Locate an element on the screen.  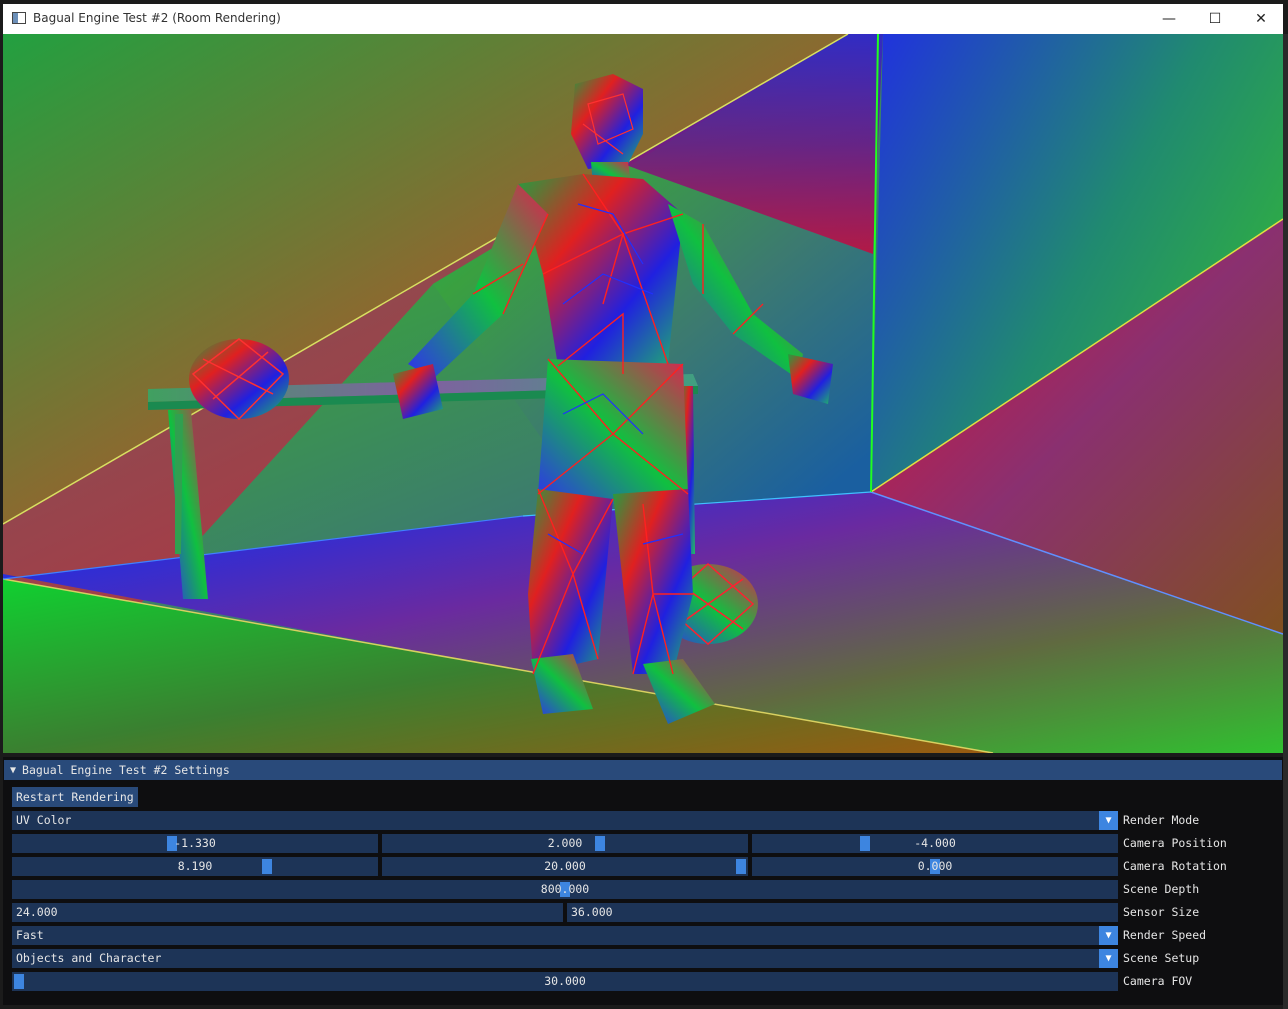
window-edge is located at coordinates (1285, 521).